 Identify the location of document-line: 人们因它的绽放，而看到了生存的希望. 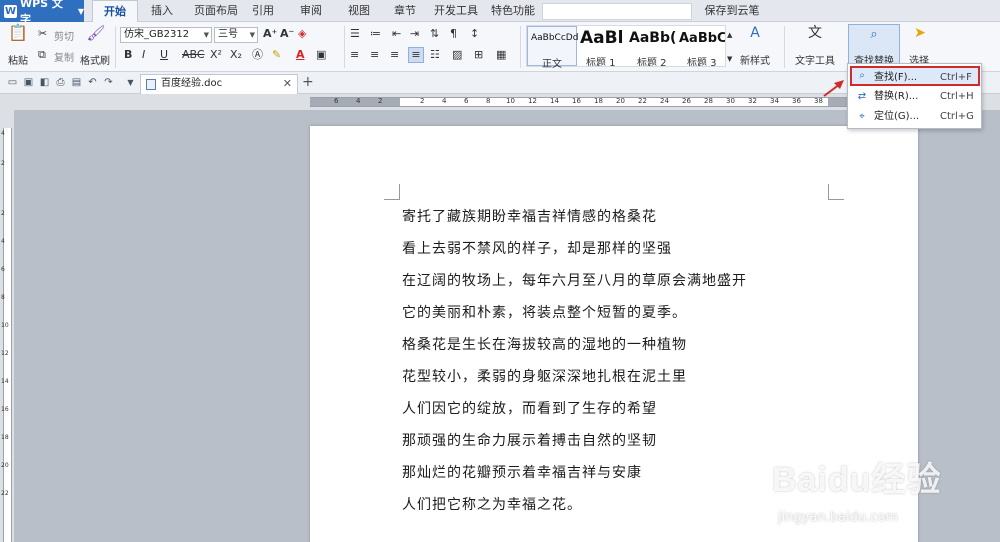
(529, 408).